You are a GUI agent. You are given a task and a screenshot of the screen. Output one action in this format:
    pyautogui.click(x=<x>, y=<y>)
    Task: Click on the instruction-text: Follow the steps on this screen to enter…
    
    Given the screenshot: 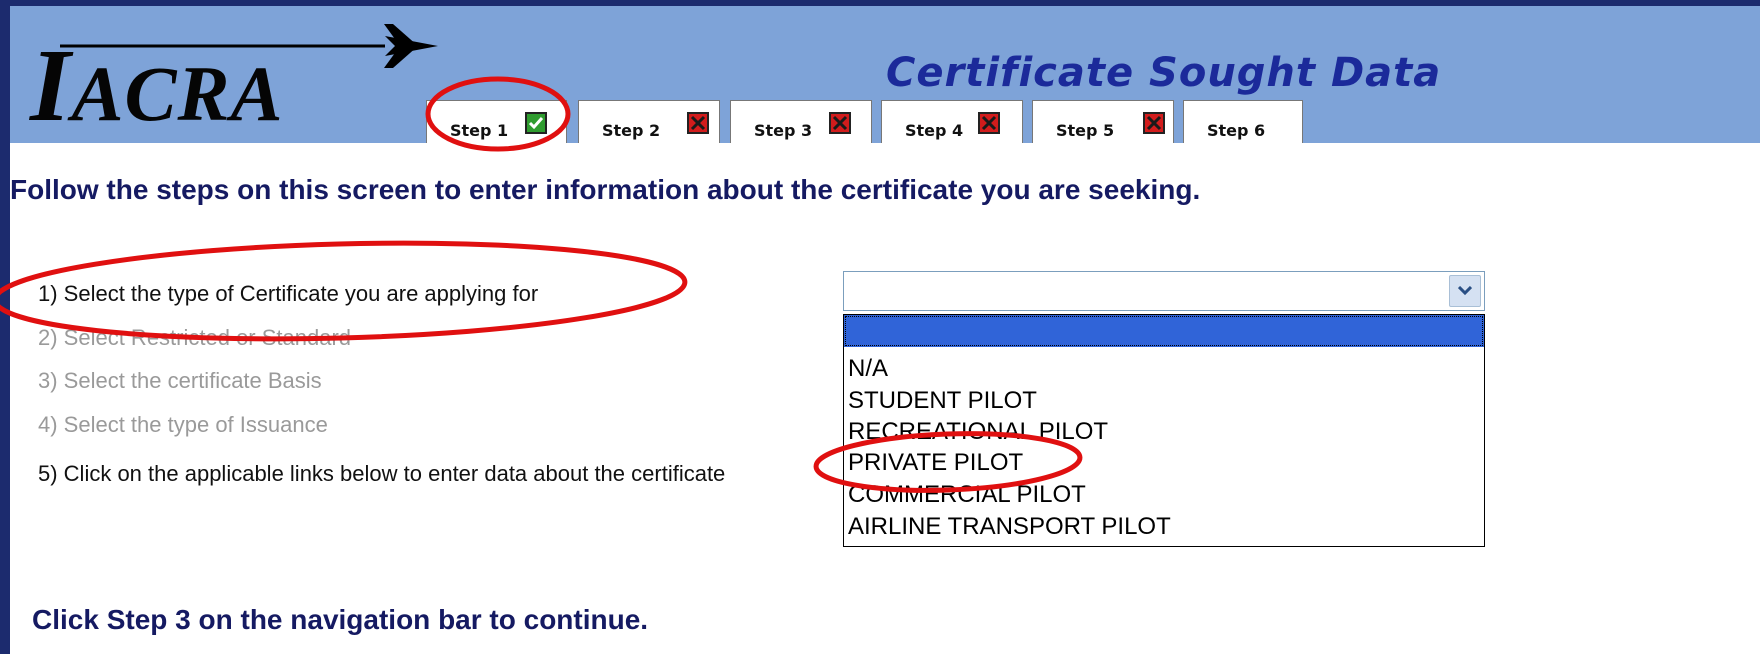 What is the action you would take?
    pyautogui.click(x=605, y=189)
    